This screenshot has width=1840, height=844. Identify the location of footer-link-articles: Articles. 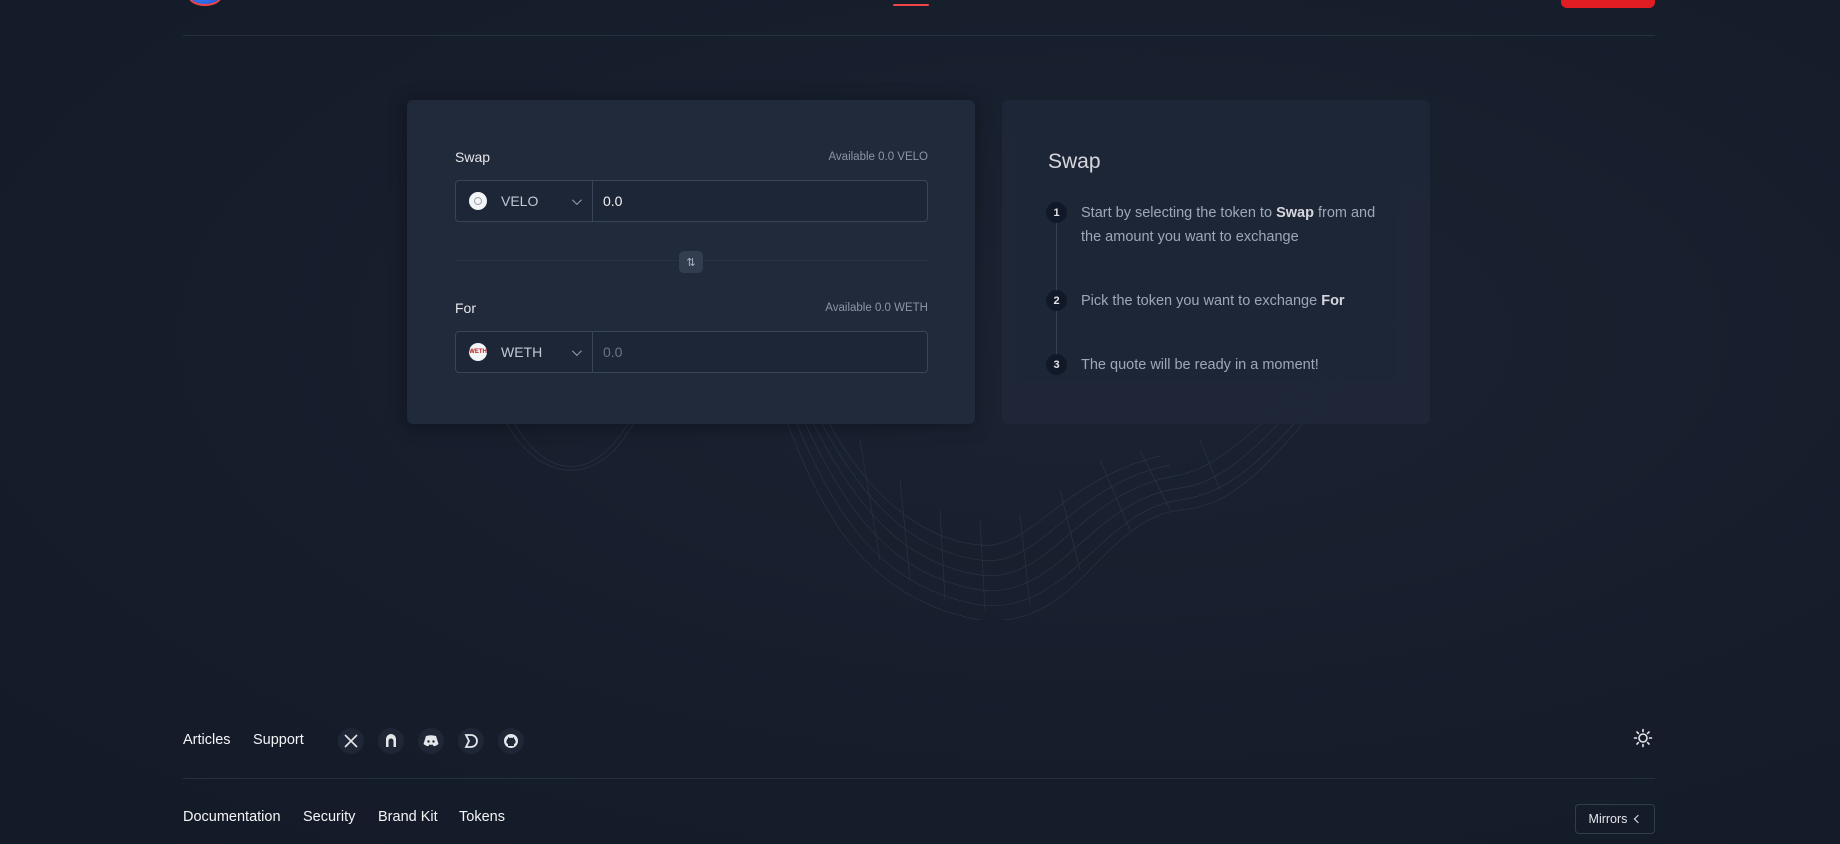
(207, 740).